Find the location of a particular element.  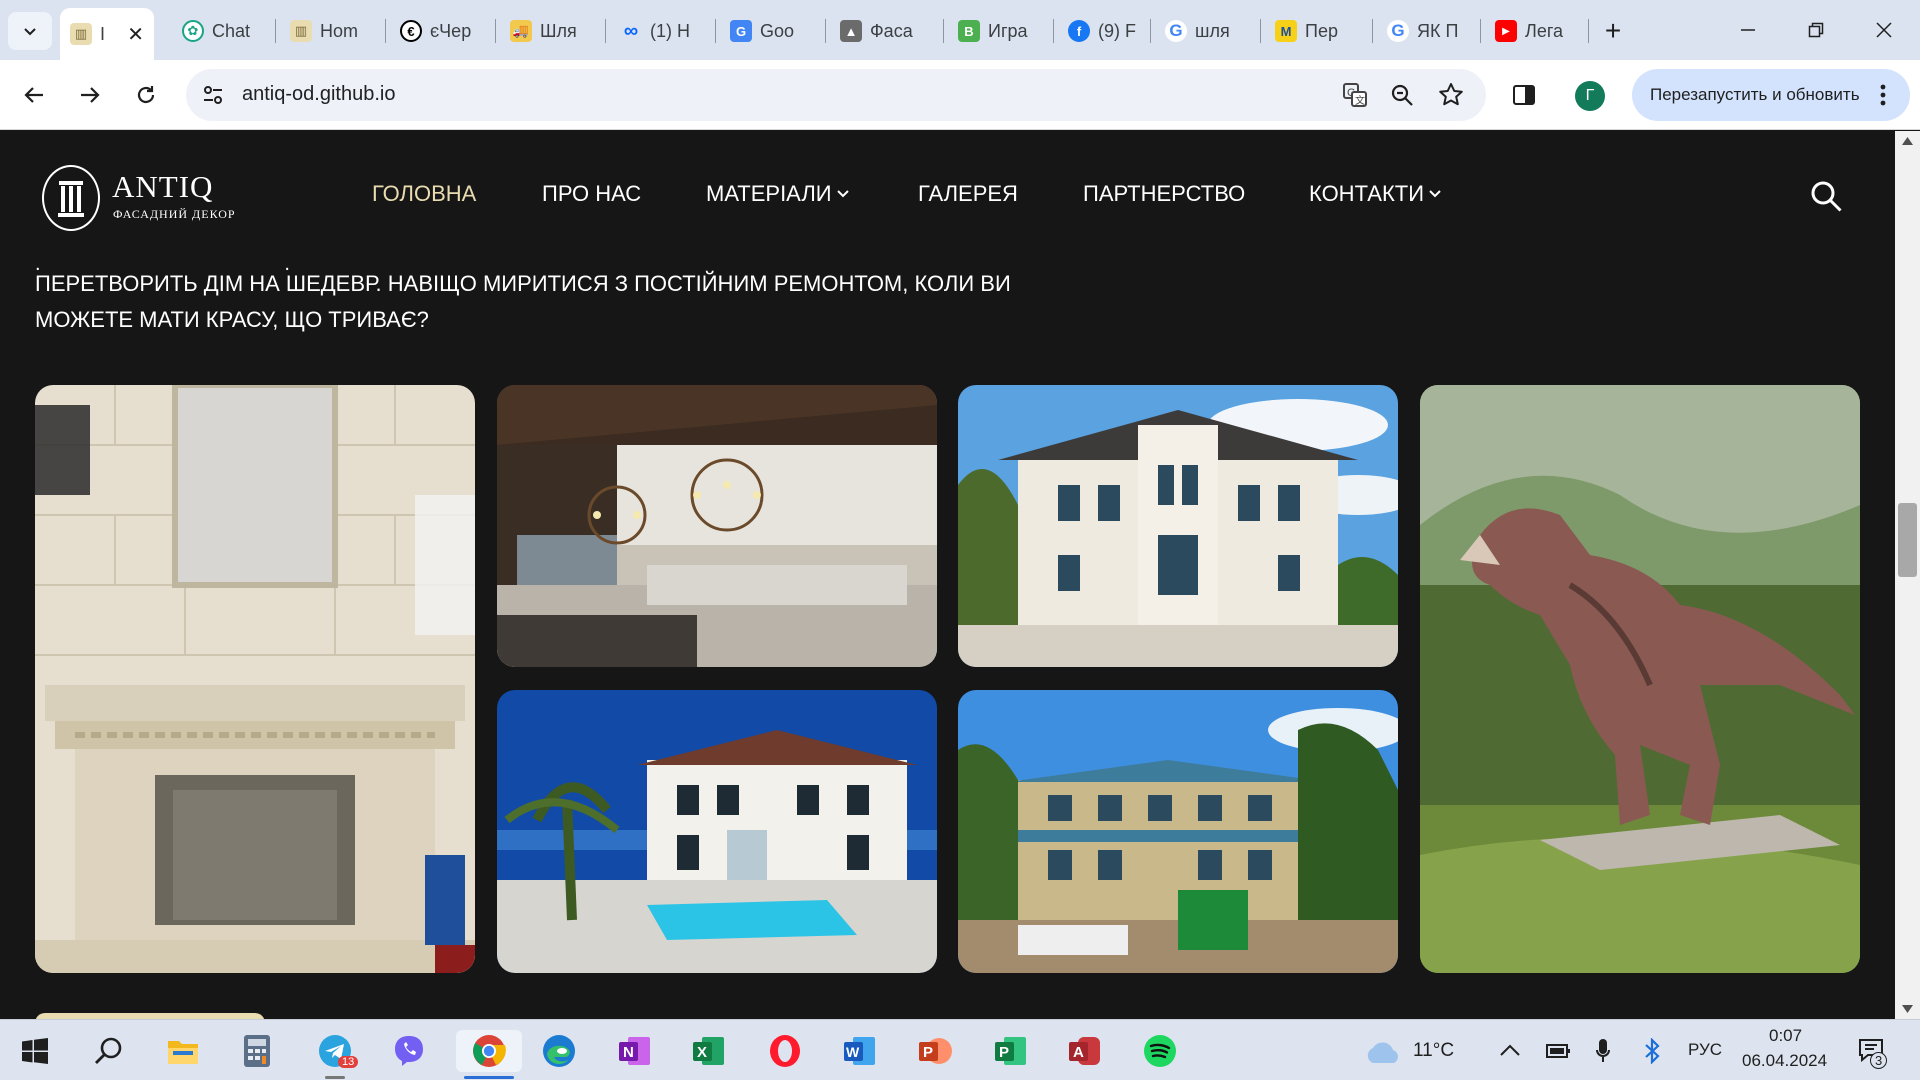

chrome-button is located at coordinates (489, 1051).